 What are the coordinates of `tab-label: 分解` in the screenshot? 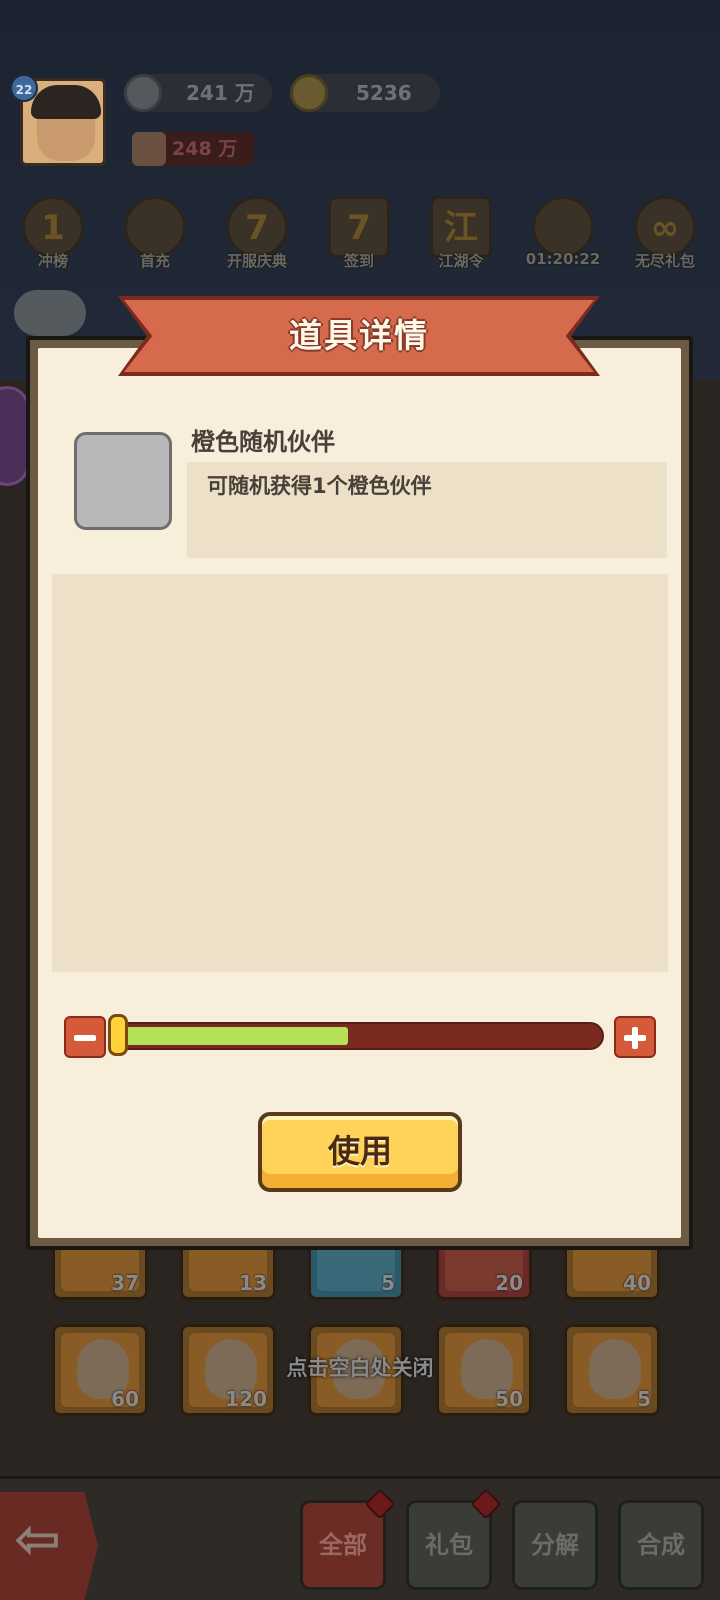 It's located at (555, 1545).